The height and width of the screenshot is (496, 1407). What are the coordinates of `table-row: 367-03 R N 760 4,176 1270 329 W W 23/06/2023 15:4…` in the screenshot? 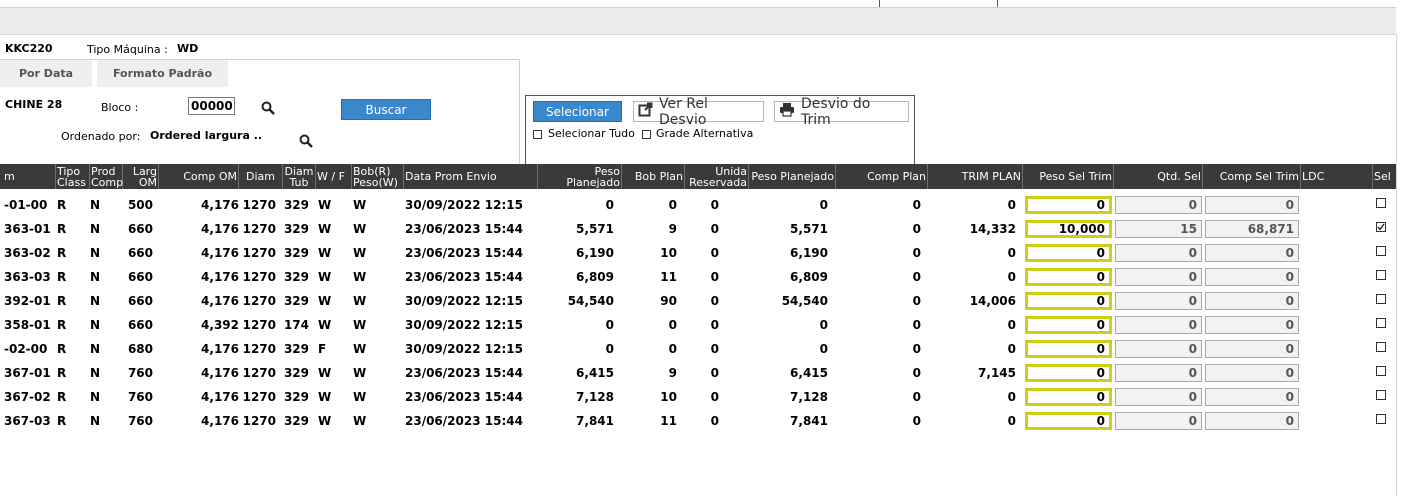 It's located at (698, 422).